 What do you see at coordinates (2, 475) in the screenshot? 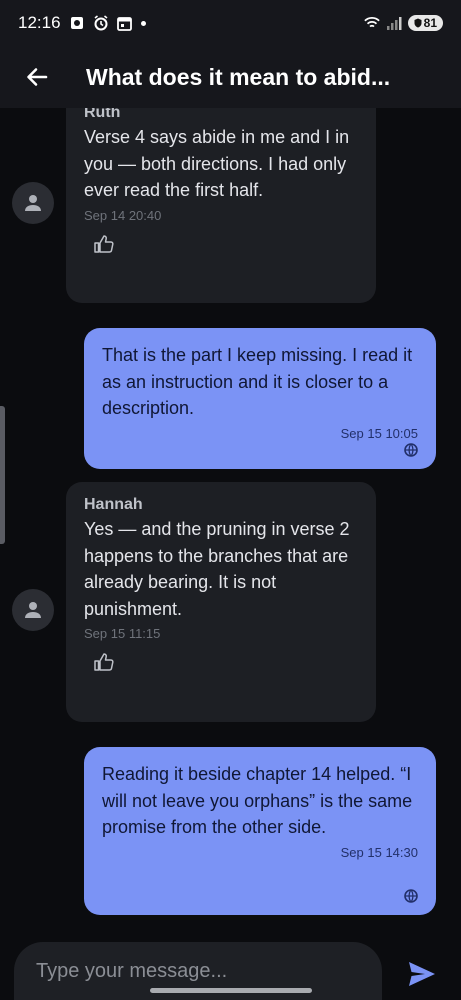
I see `scrollbar` at bounding box center [2, 475].